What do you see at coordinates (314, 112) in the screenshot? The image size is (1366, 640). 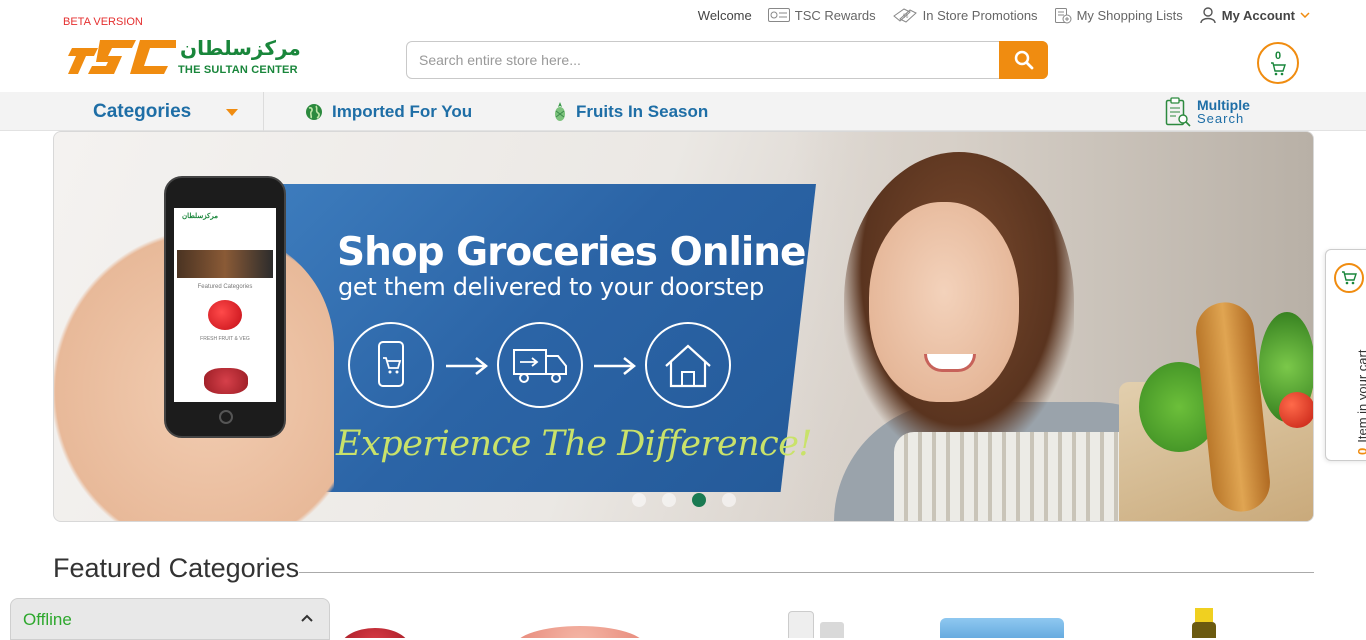 I see `globe-icon` at bounding box center [314, 112].